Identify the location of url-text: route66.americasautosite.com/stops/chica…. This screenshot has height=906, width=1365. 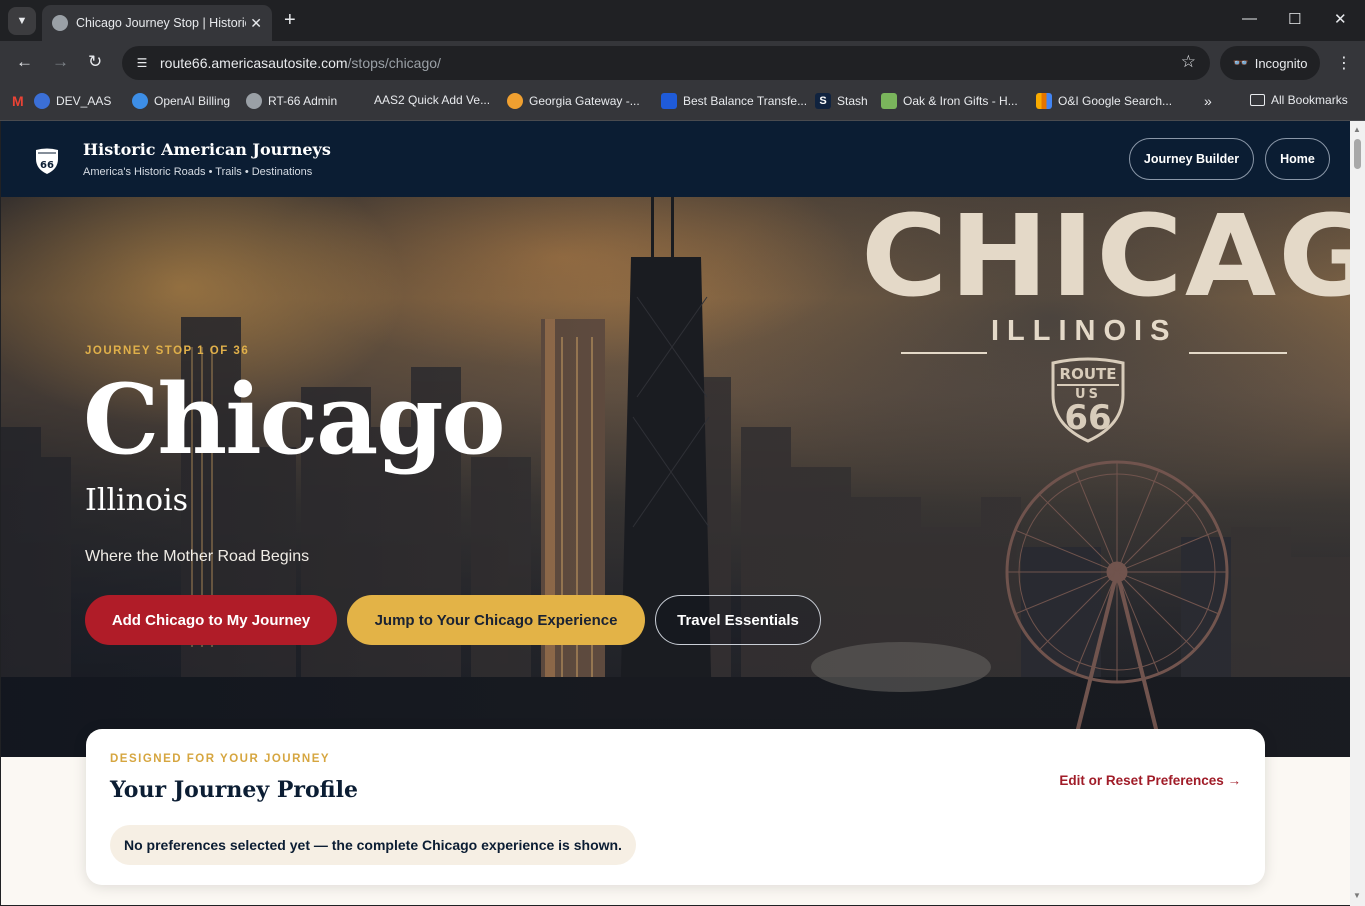
(300, 63).